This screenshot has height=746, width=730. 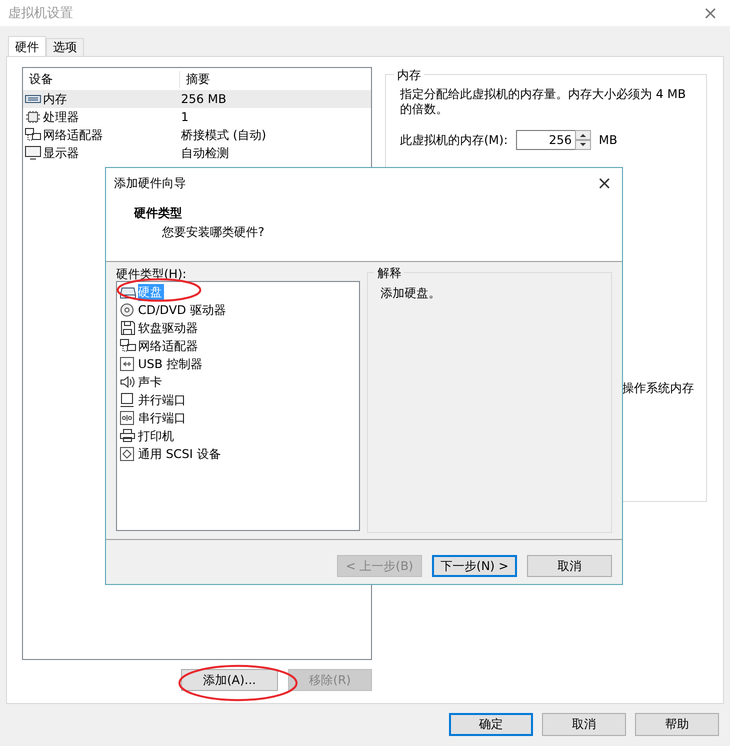 I want to click on hardware-type-item: USB 控制器, so click(x=171, y=364).